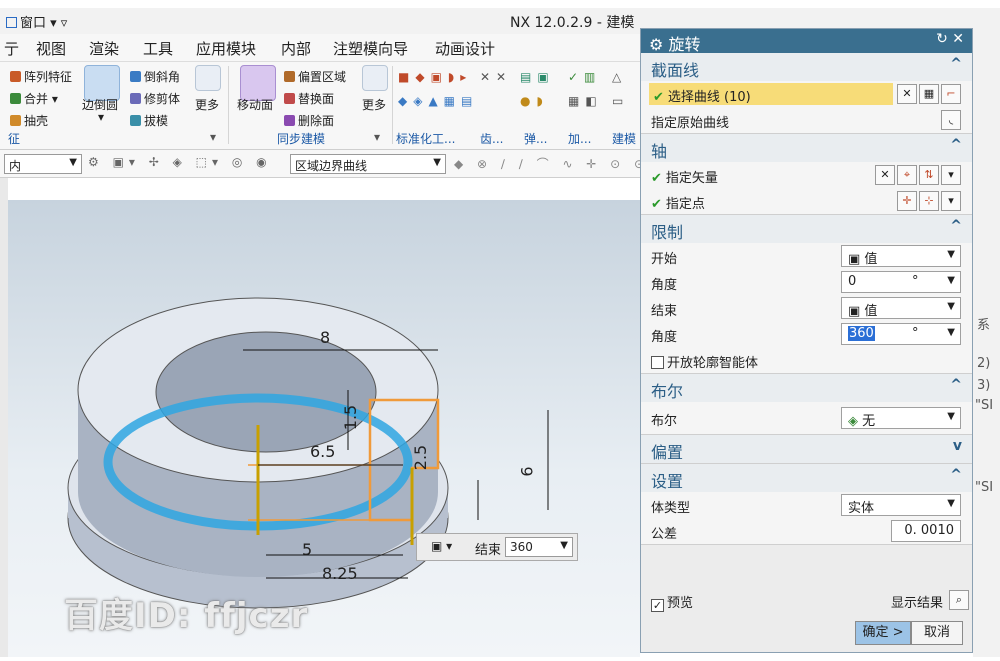 This screenshot has height=661, width=1000. Describe the element at coordinates (986, 342) in the screenshot. I see `right-background-panel: 系 2) 3) "SI "SI` at that location.